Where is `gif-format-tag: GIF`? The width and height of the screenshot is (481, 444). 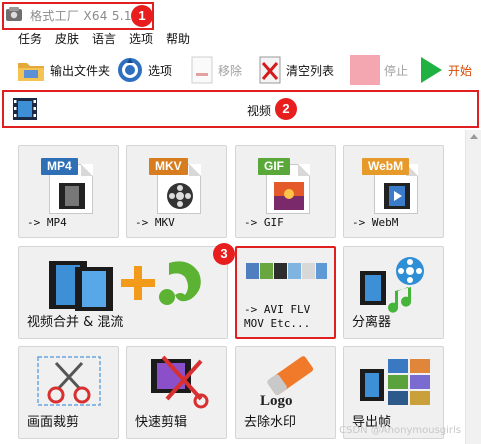
gif-format-tag: GIF is located at coordinates (274, 166).